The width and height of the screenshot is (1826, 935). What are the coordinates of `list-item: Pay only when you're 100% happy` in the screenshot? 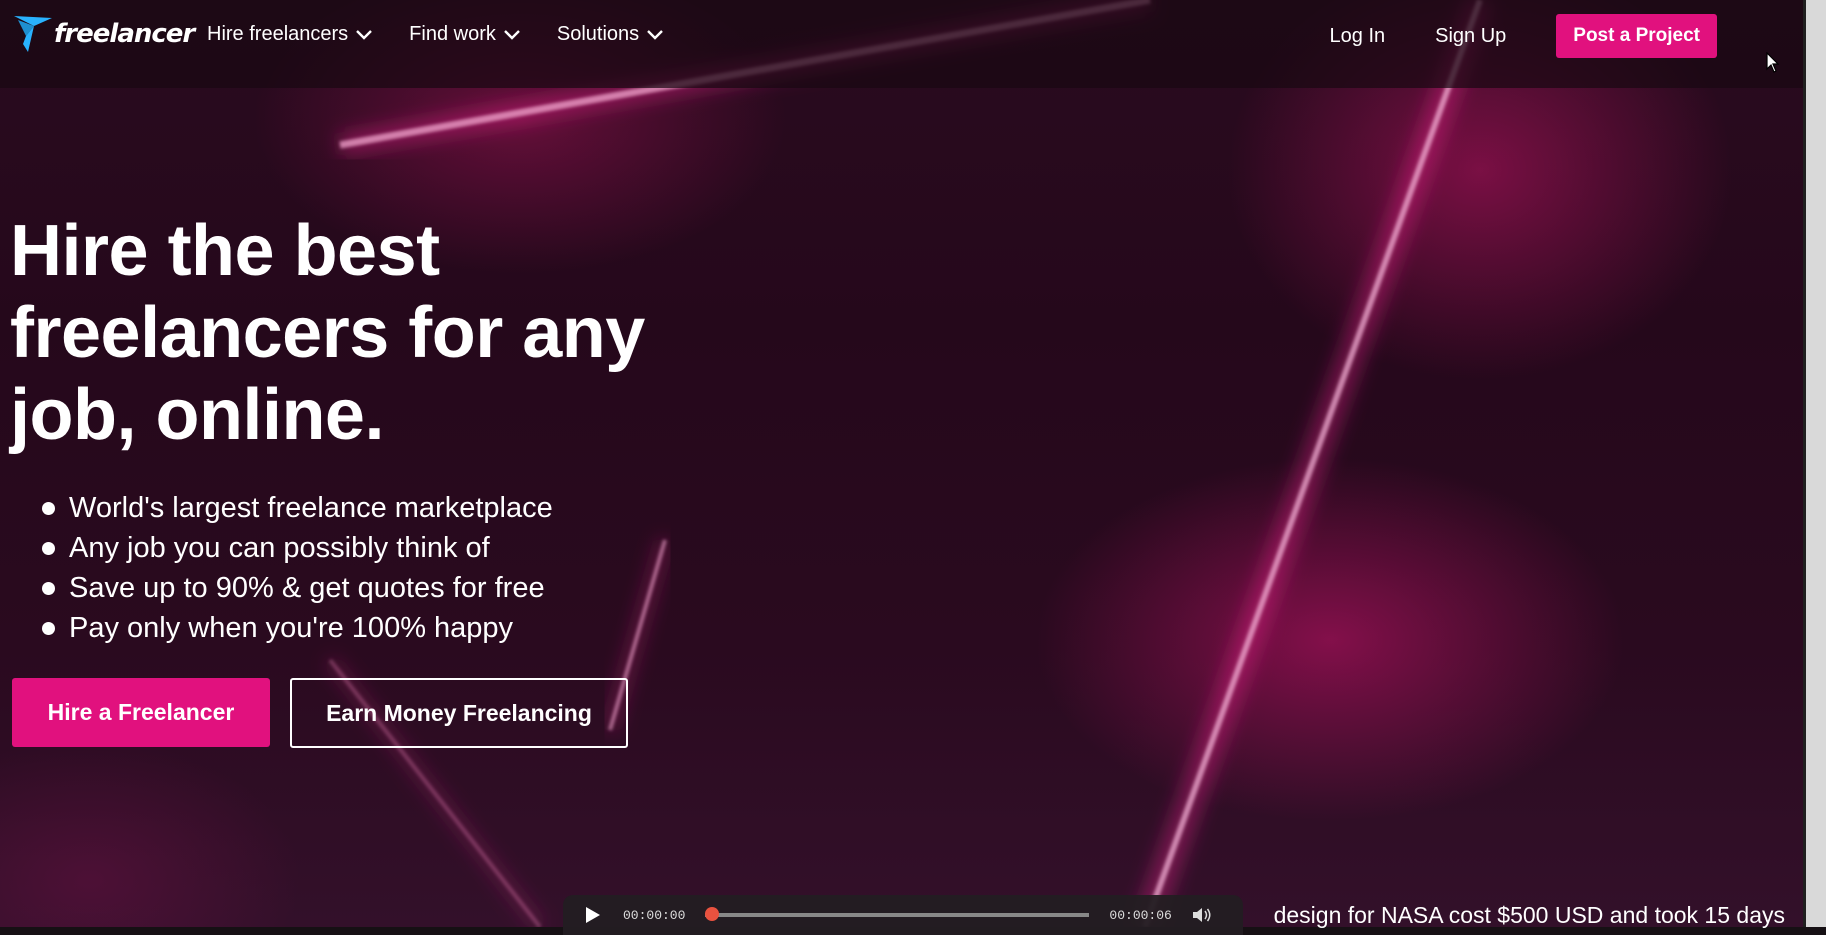 It's located at (297, 628).